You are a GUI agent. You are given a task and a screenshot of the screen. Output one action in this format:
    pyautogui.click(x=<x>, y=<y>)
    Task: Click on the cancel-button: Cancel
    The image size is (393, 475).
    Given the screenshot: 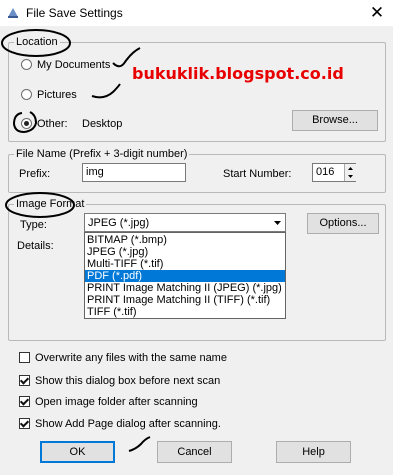 What is the action you would take?
    pyautogui.click(x=194, y=452)
    